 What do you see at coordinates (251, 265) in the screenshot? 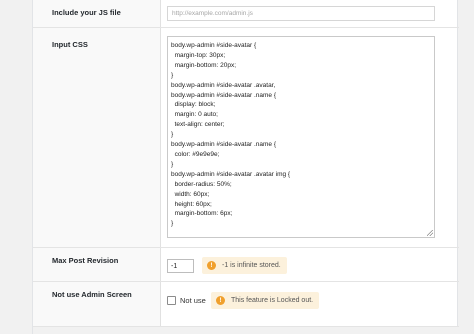
I see `max-post-revision-notice-text: -1 is infinite stored.` at bounding box center [251, 265].